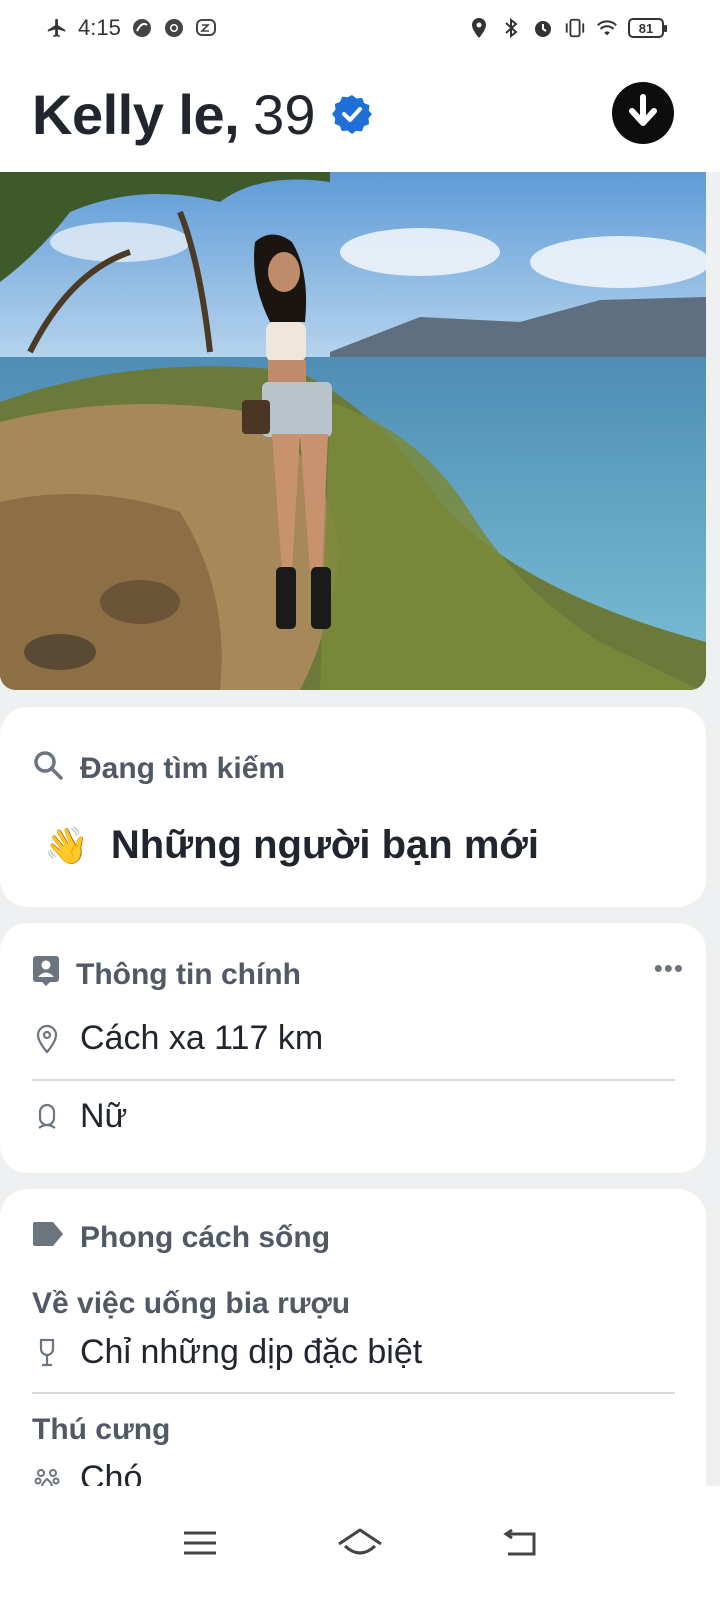 This screenshot has width=720, height=1600. I want to click on system-navigation-bar, so click(360, 1543).